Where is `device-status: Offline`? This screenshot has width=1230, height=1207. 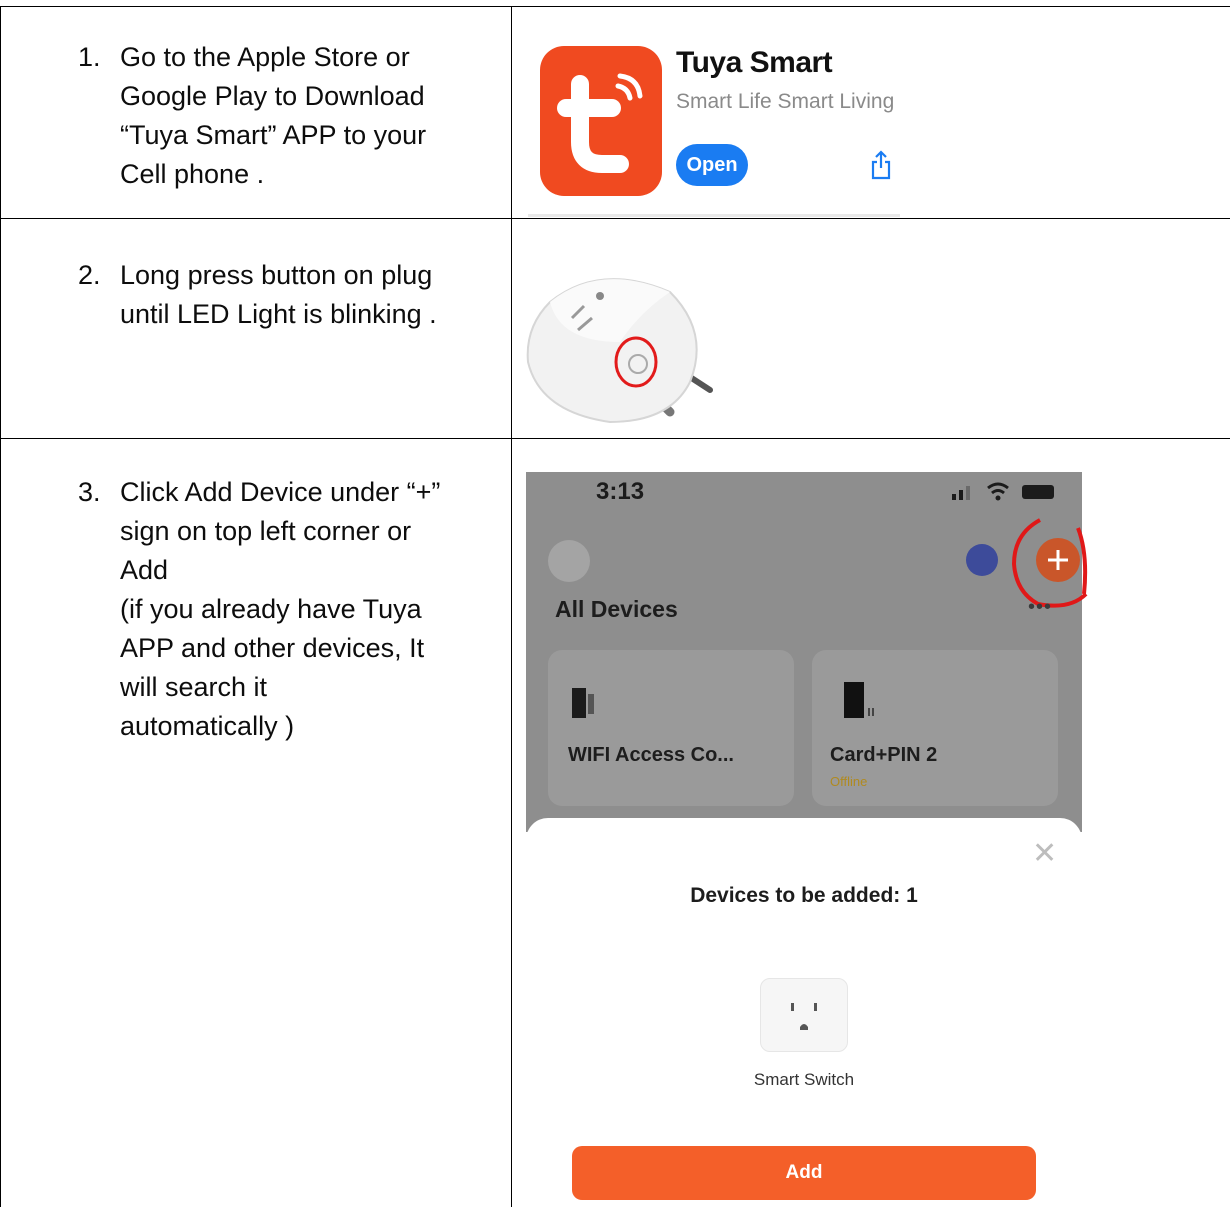 device-status: Offline is located at coordinates (849, 781).